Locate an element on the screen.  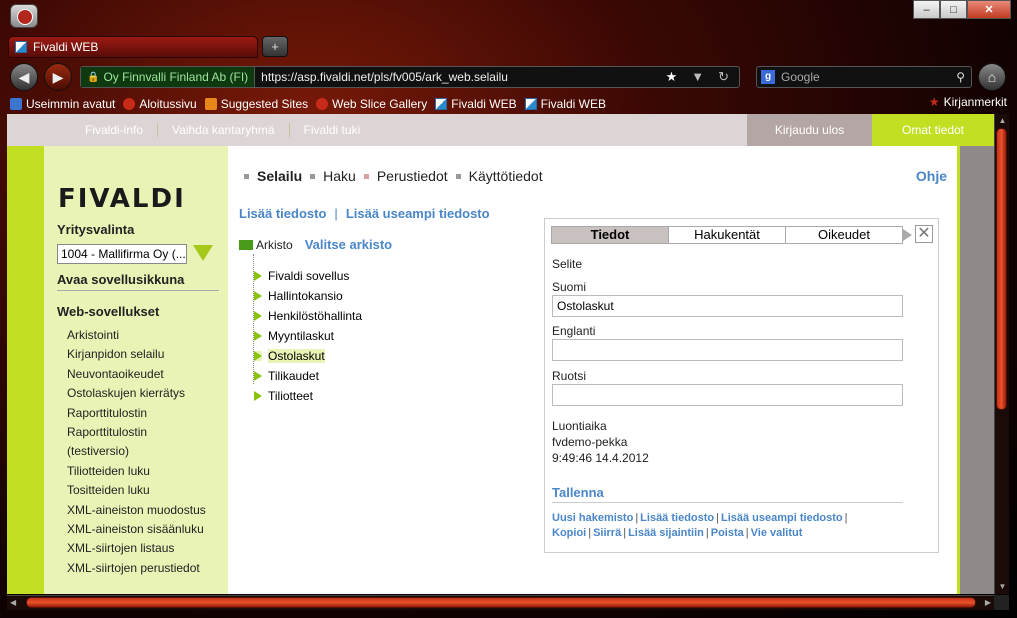
sidebar-item-raporttitulostin: Raporttitulostin is located at coordinates (136, 413).